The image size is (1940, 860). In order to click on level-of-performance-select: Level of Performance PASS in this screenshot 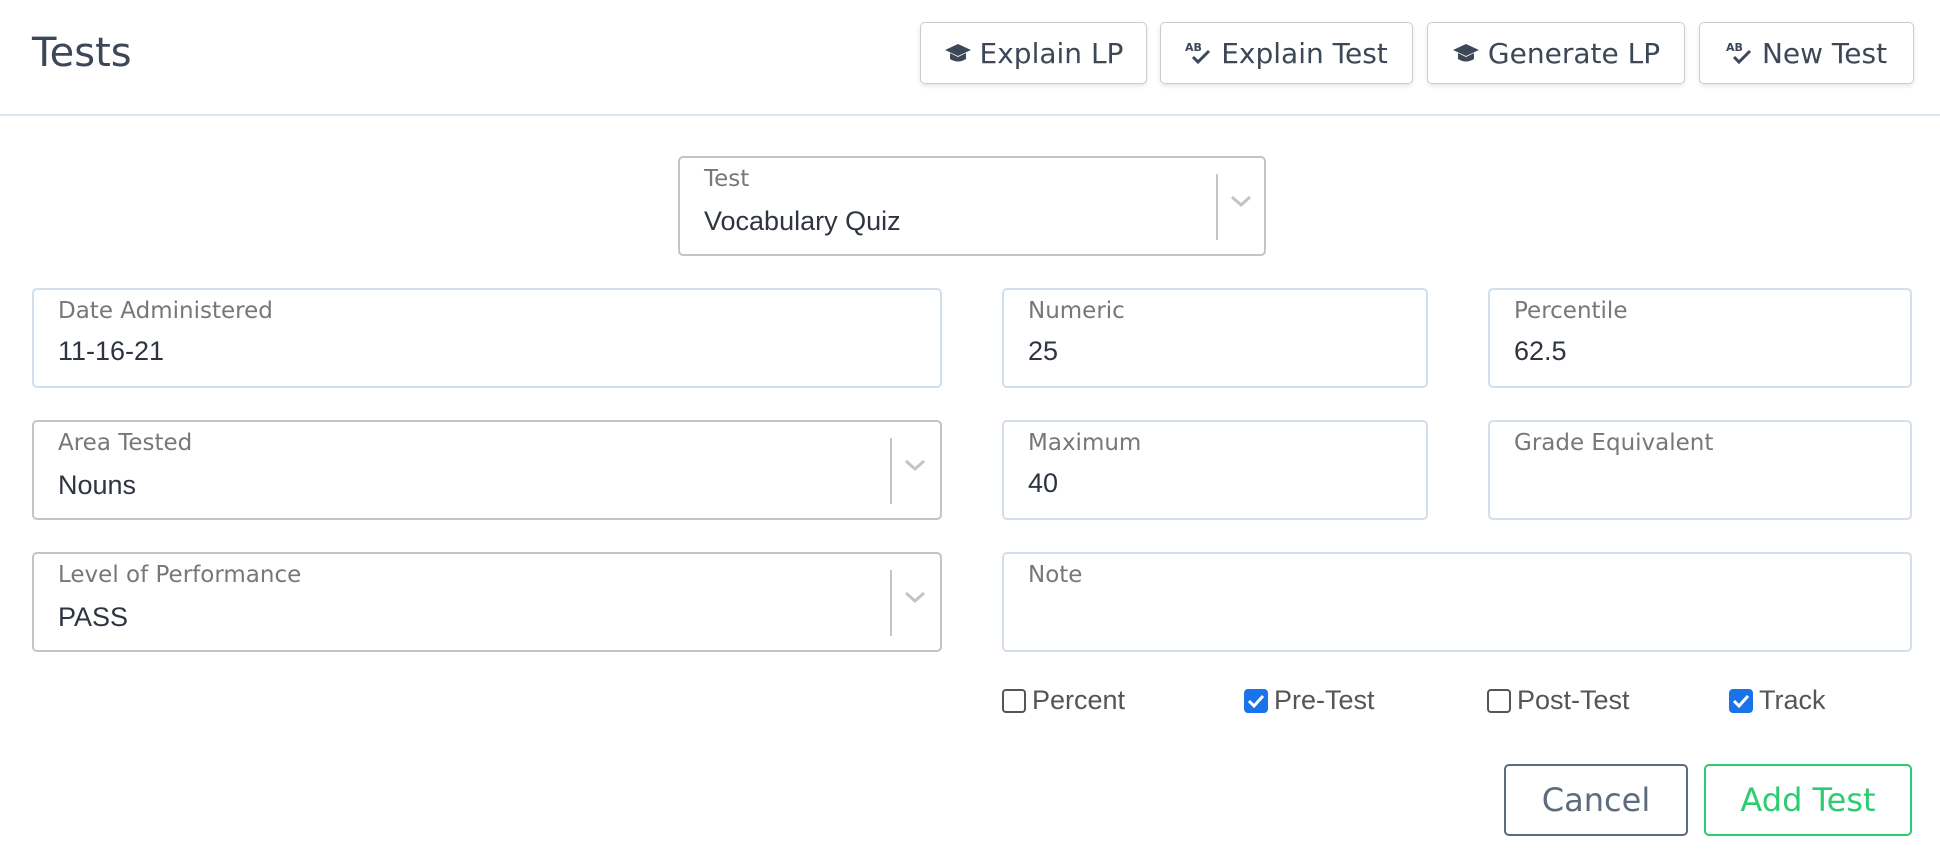, I will do `click(487, 602)`.